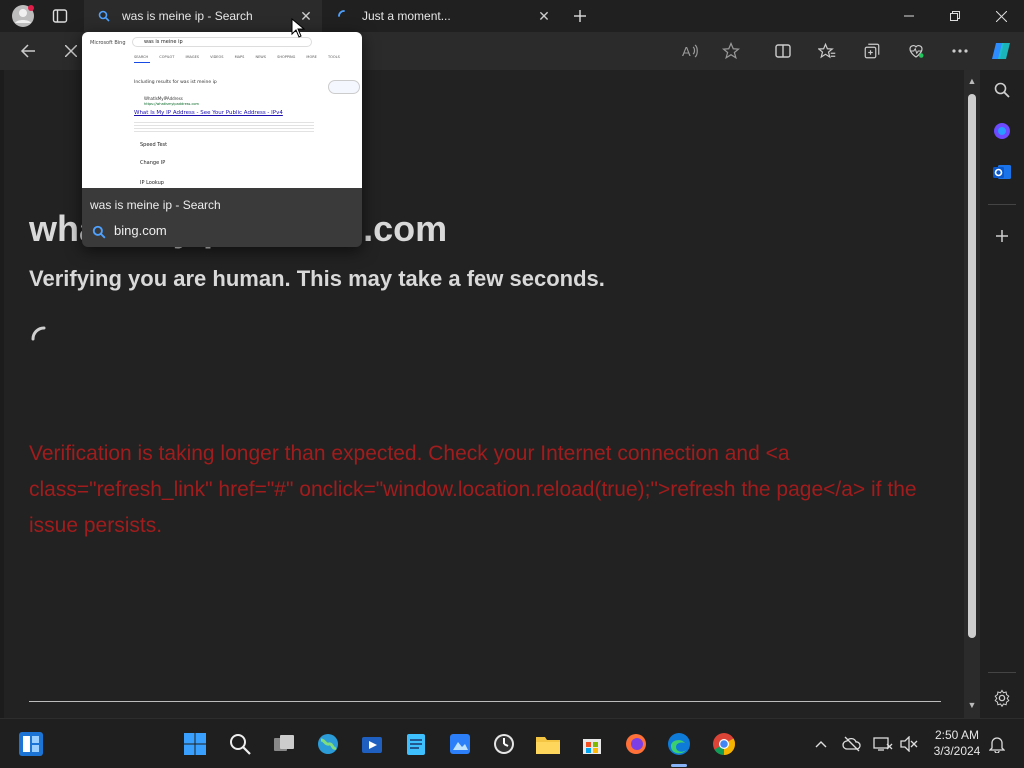  What do you see at coordinates (679, 744) in the screenshot?
I see `taskbar-app-edge` at bounding box center [679, 744].